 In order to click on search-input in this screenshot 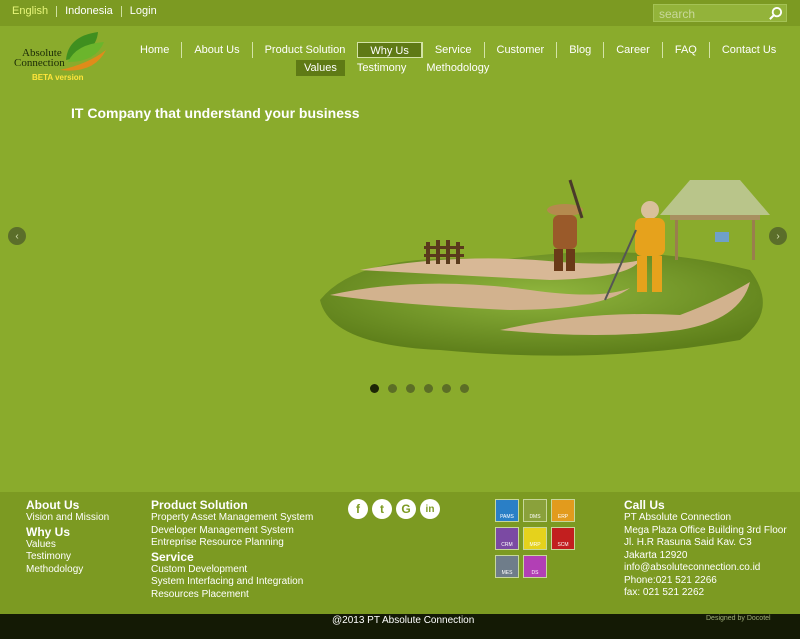, I will do `click(710, 14)`.